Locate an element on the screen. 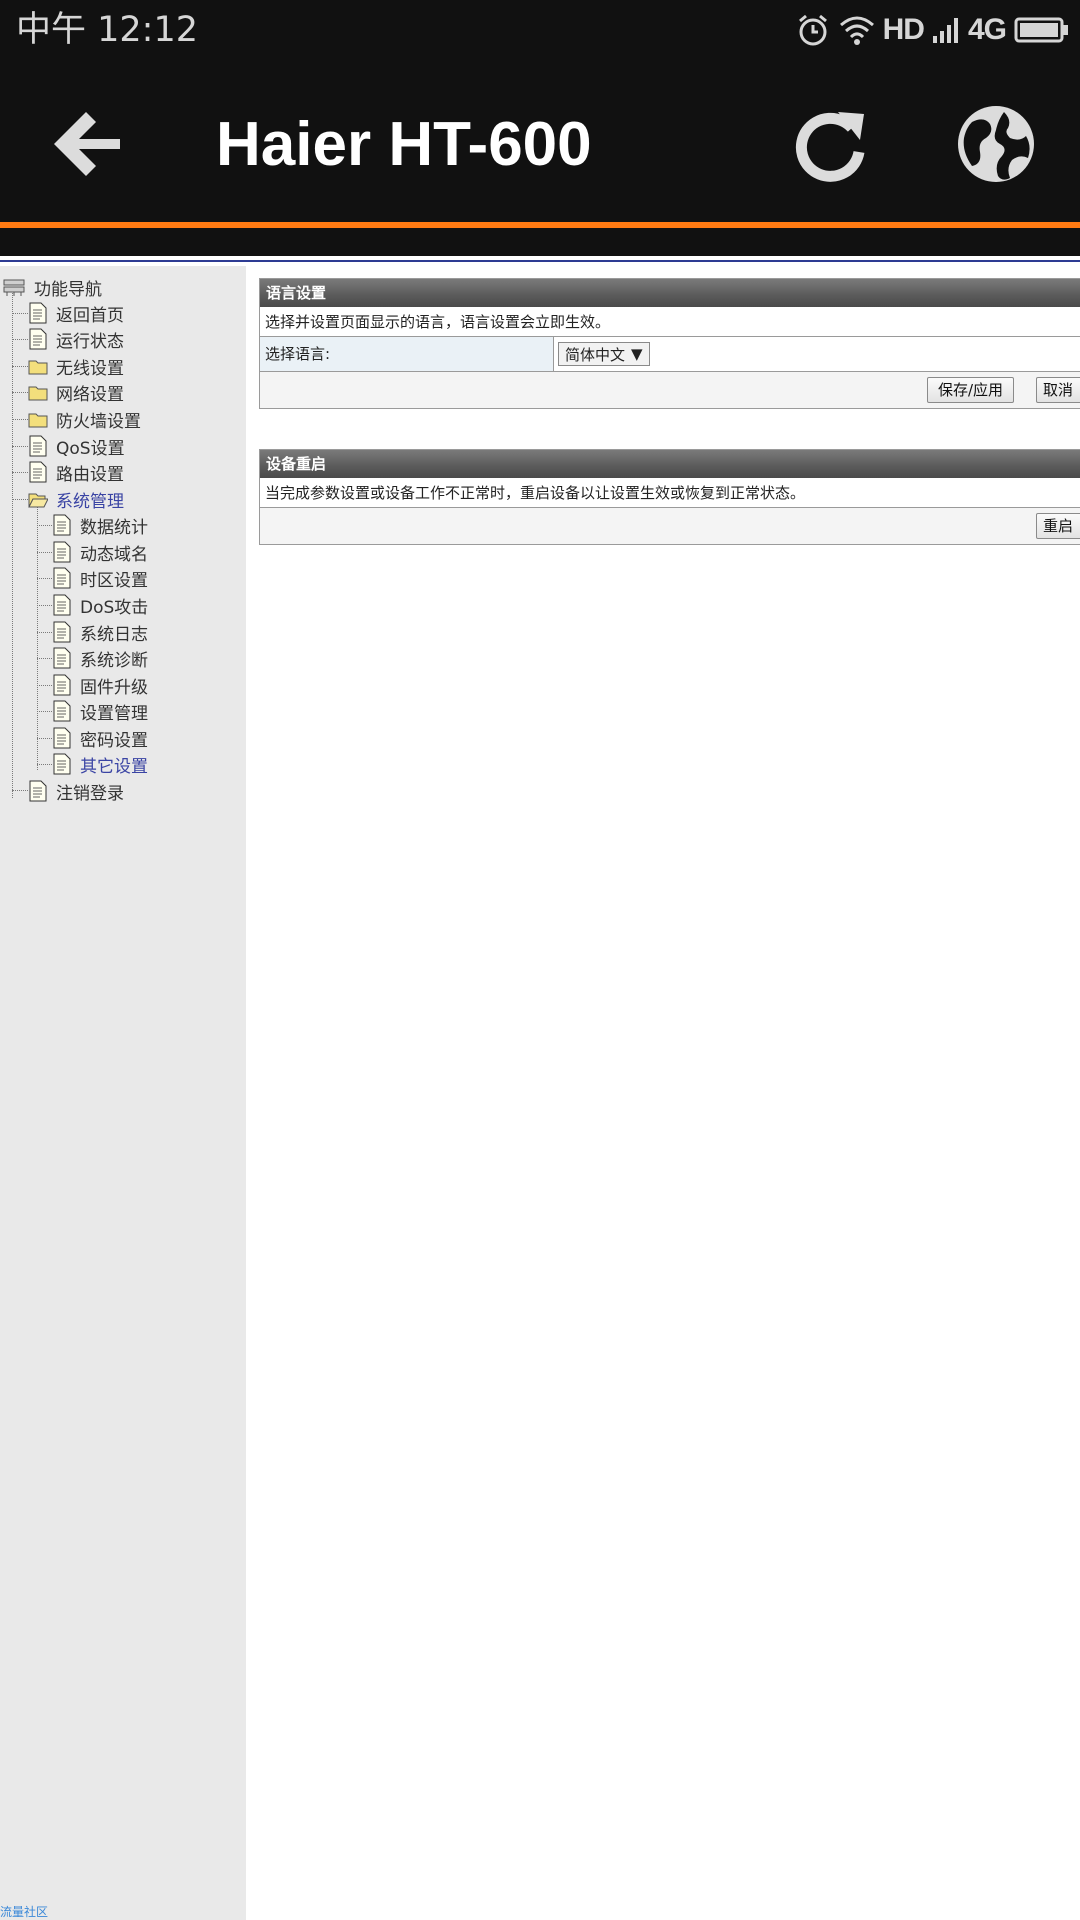  folder-open-icon is located at coordinates (38, 500).